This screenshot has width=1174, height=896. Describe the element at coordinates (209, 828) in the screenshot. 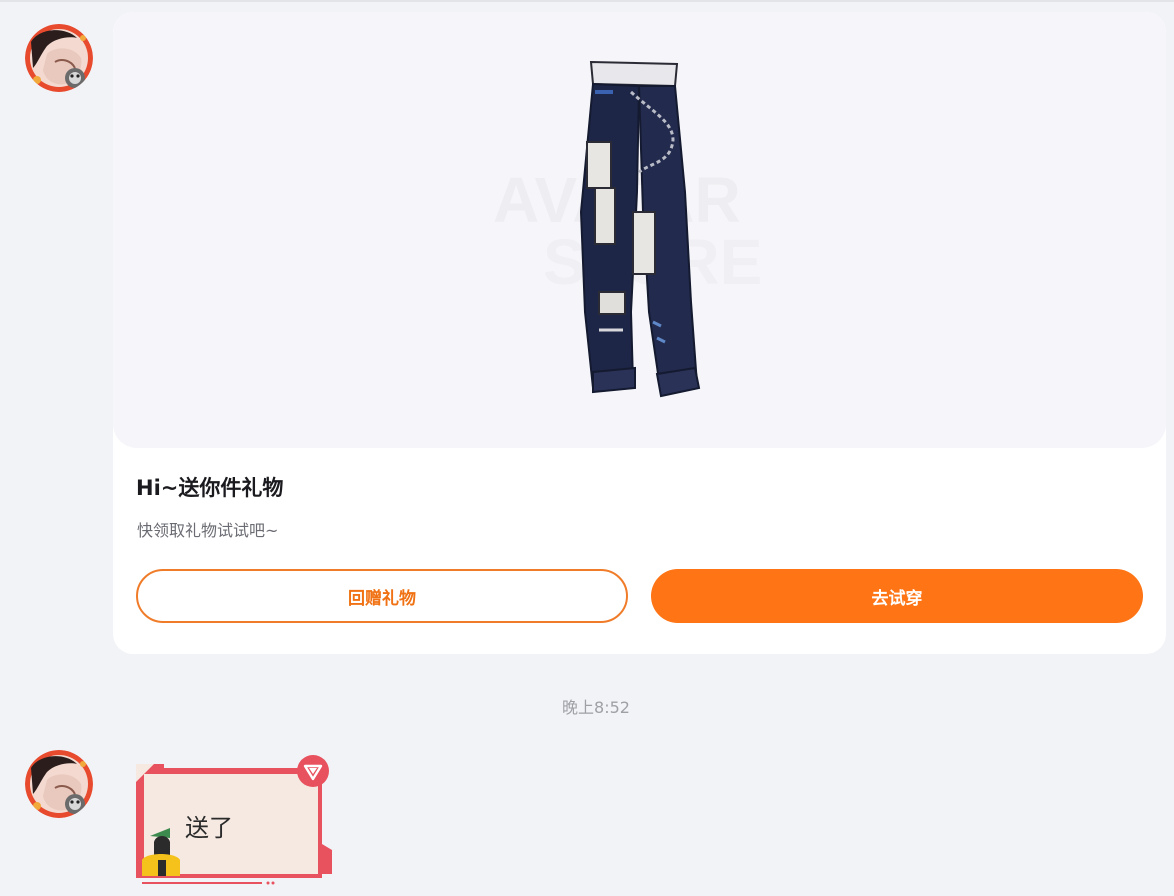

I see `reply-message-text: 送了` at that location.